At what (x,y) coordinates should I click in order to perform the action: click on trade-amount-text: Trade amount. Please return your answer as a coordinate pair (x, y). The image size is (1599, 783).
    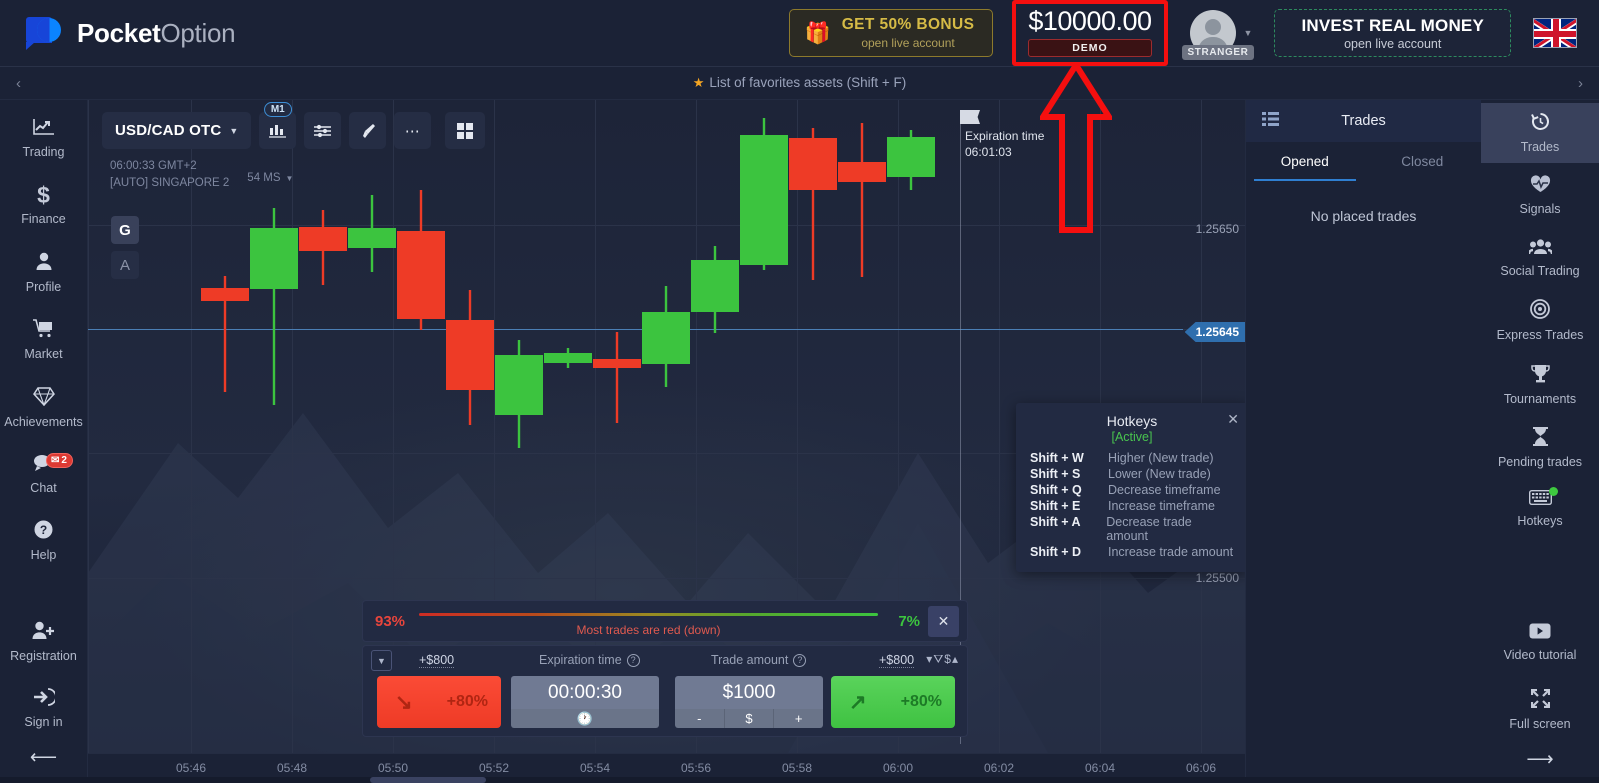
    Looking at the image, I should click on (750, 660).